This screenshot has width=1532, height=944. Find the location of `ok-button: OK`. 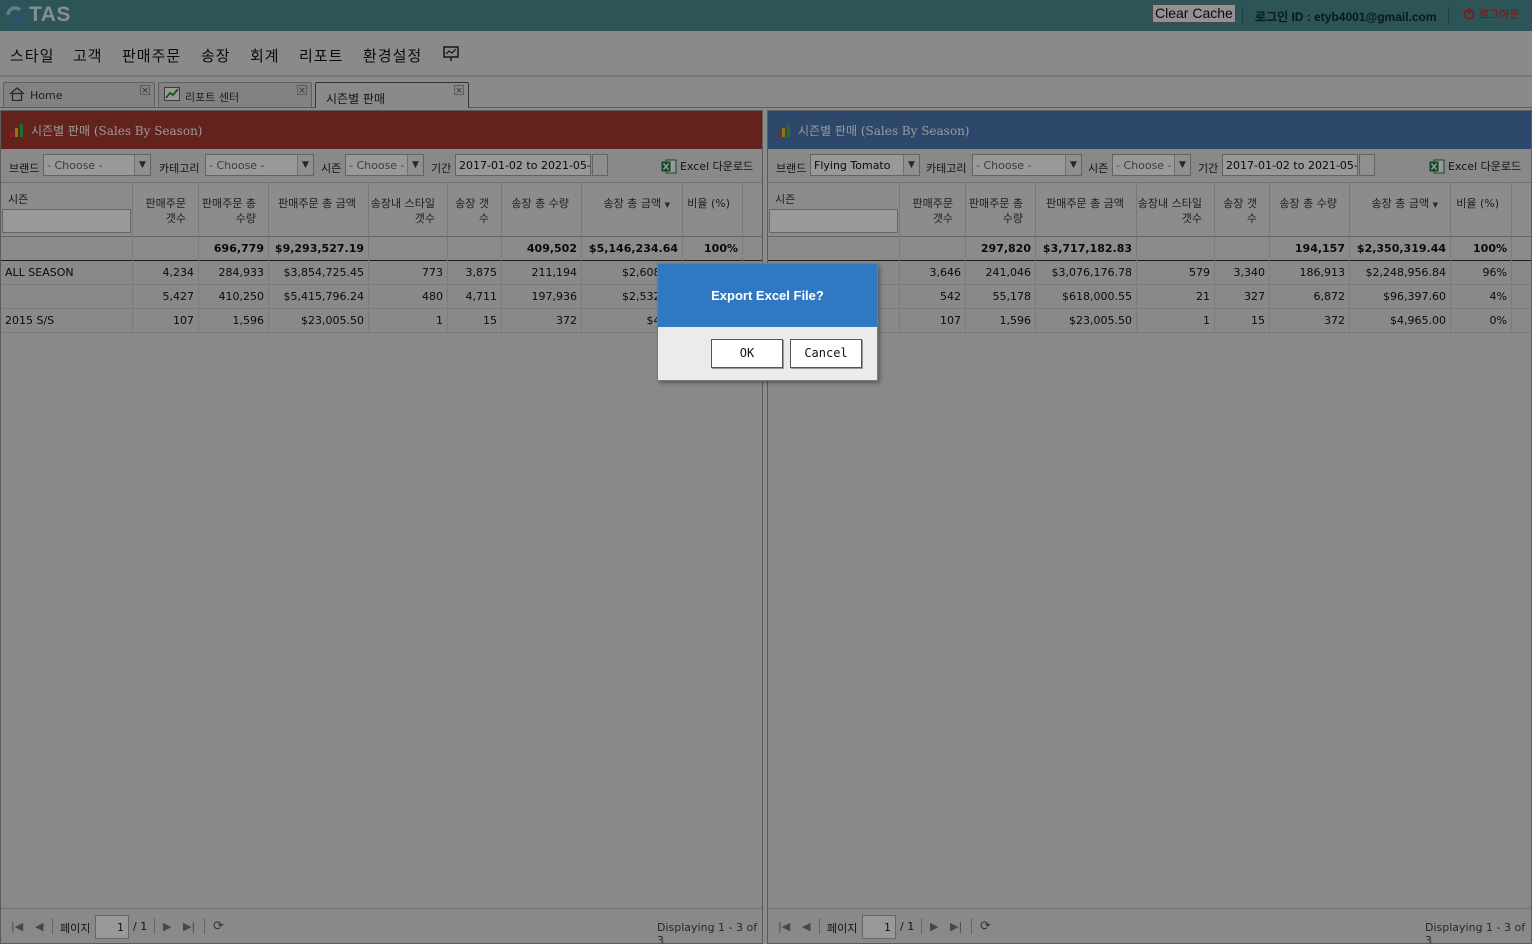

ok-button: OK is located at coordinates (747, 353).